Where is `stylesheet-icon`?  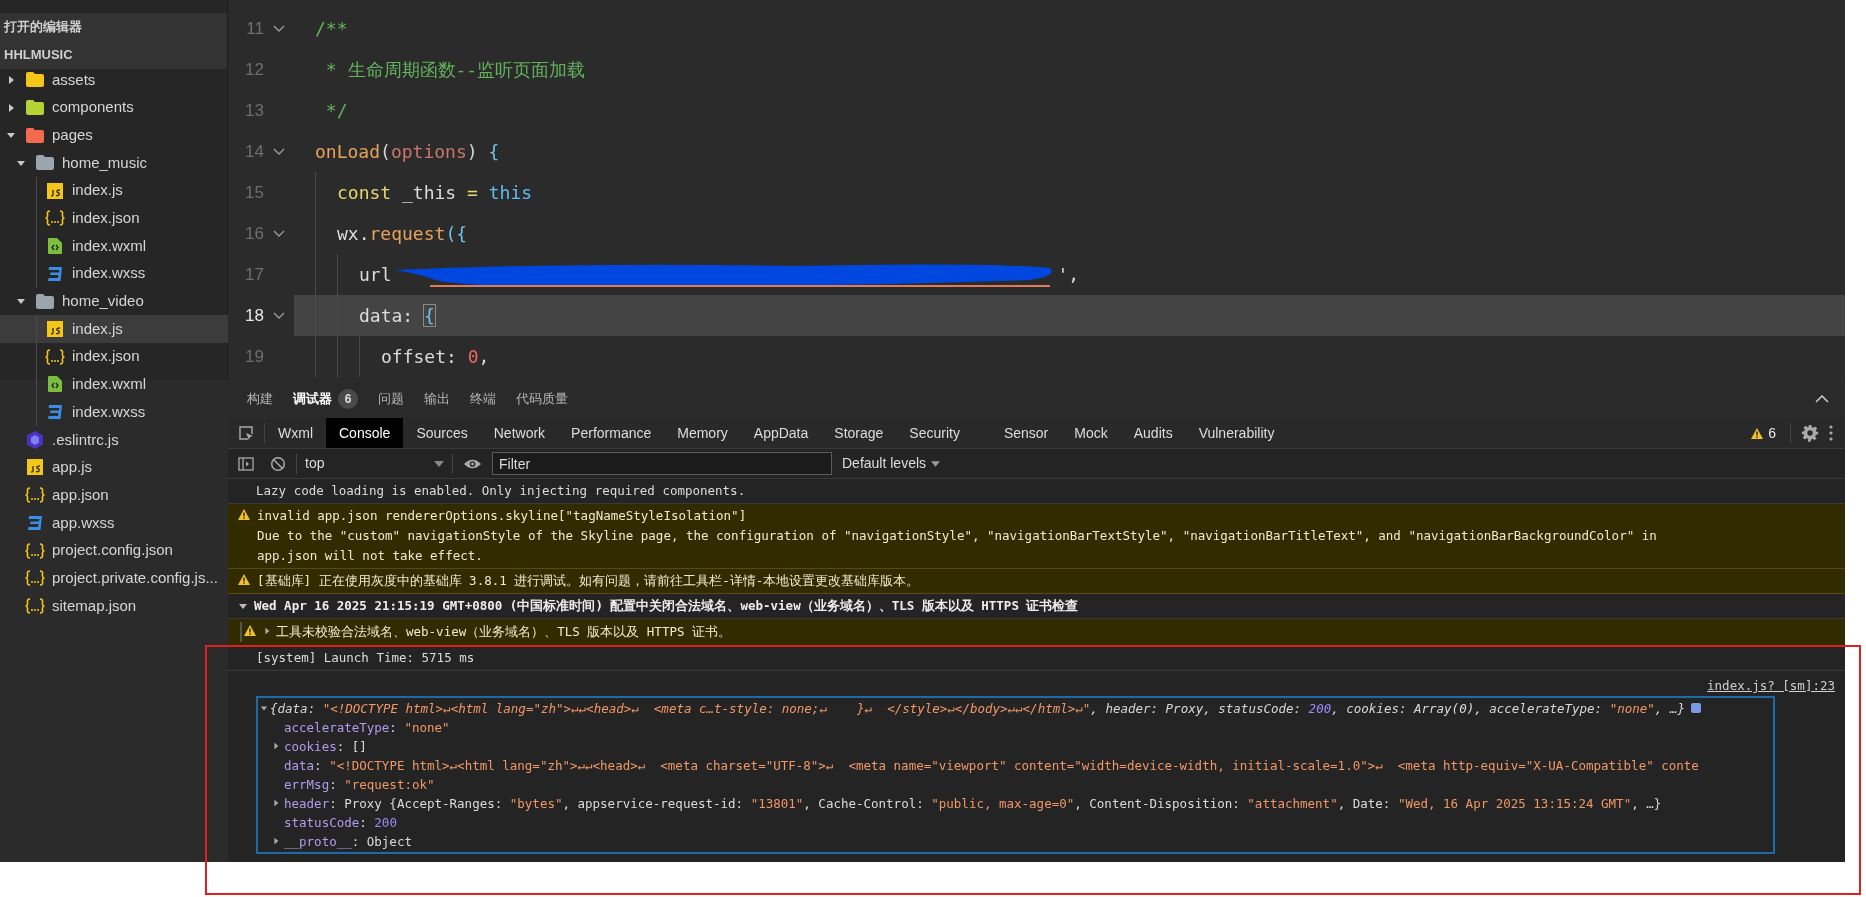 stylesheet-icon is located at coordinates (55, 273).